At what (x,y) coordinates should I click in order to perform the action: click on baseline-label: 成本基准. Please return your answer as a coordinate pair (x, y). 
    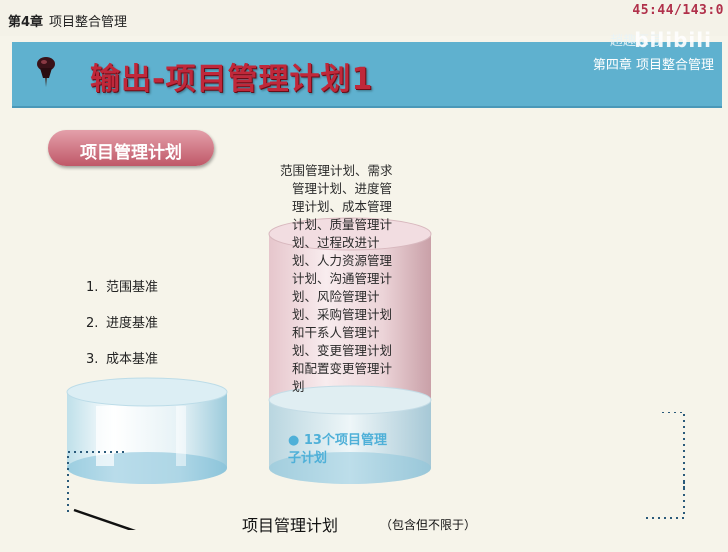
    Looking at the image, I should click on (132, 359).